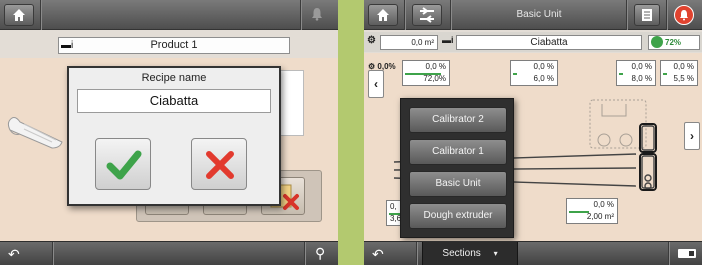 Image resolution: width=702 pixels, height=265 pixels. I want to click on cross-icon, so click(220, 165).